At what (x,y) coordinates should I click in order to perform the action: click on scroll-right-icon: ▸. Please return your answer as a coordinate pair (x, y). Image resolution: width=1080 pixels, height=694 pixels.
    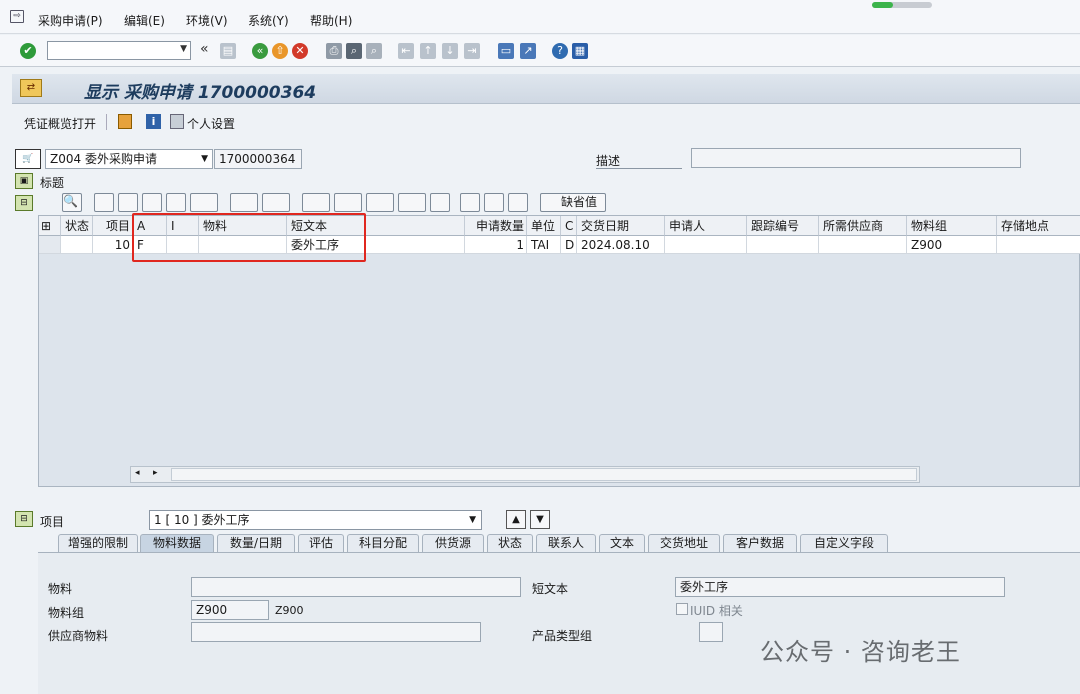
    Looking at the image, I should click on (155, 473).